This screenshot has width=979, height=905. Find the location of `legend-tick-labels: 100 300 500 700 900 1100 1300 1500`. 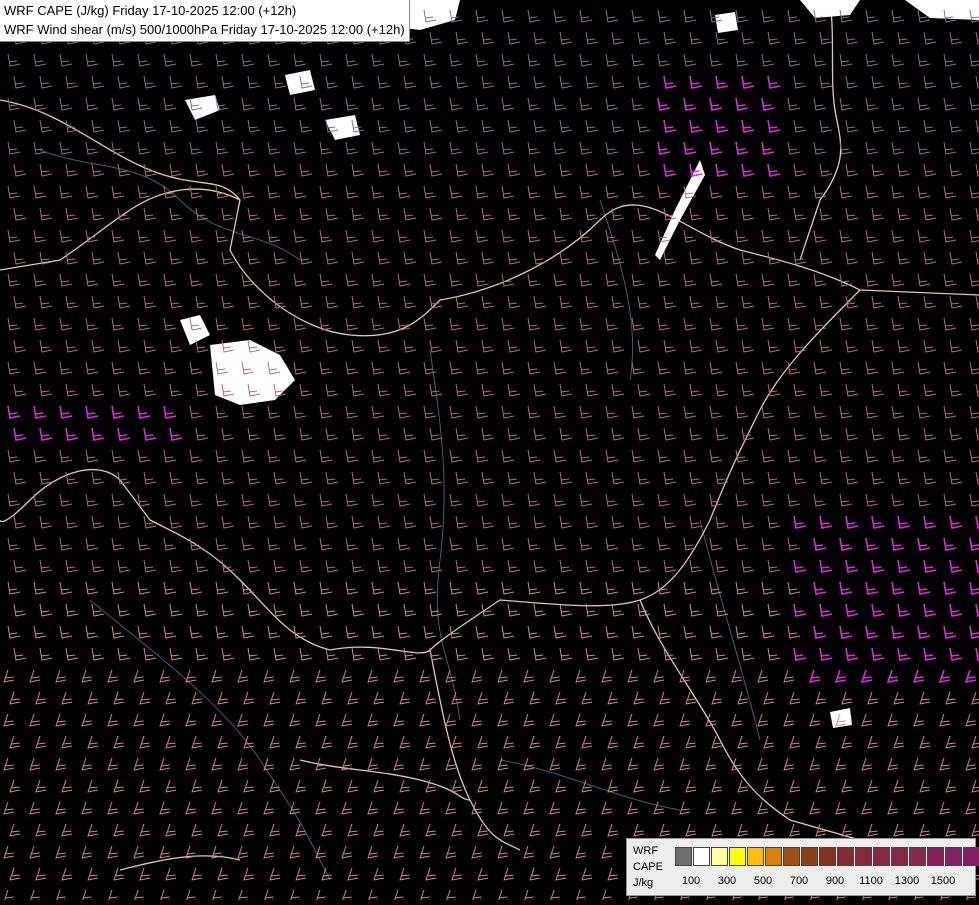

legend-tick-labels: 100 300 500 700 900 1100 1300 1500 is located at coordinates (825, 882).